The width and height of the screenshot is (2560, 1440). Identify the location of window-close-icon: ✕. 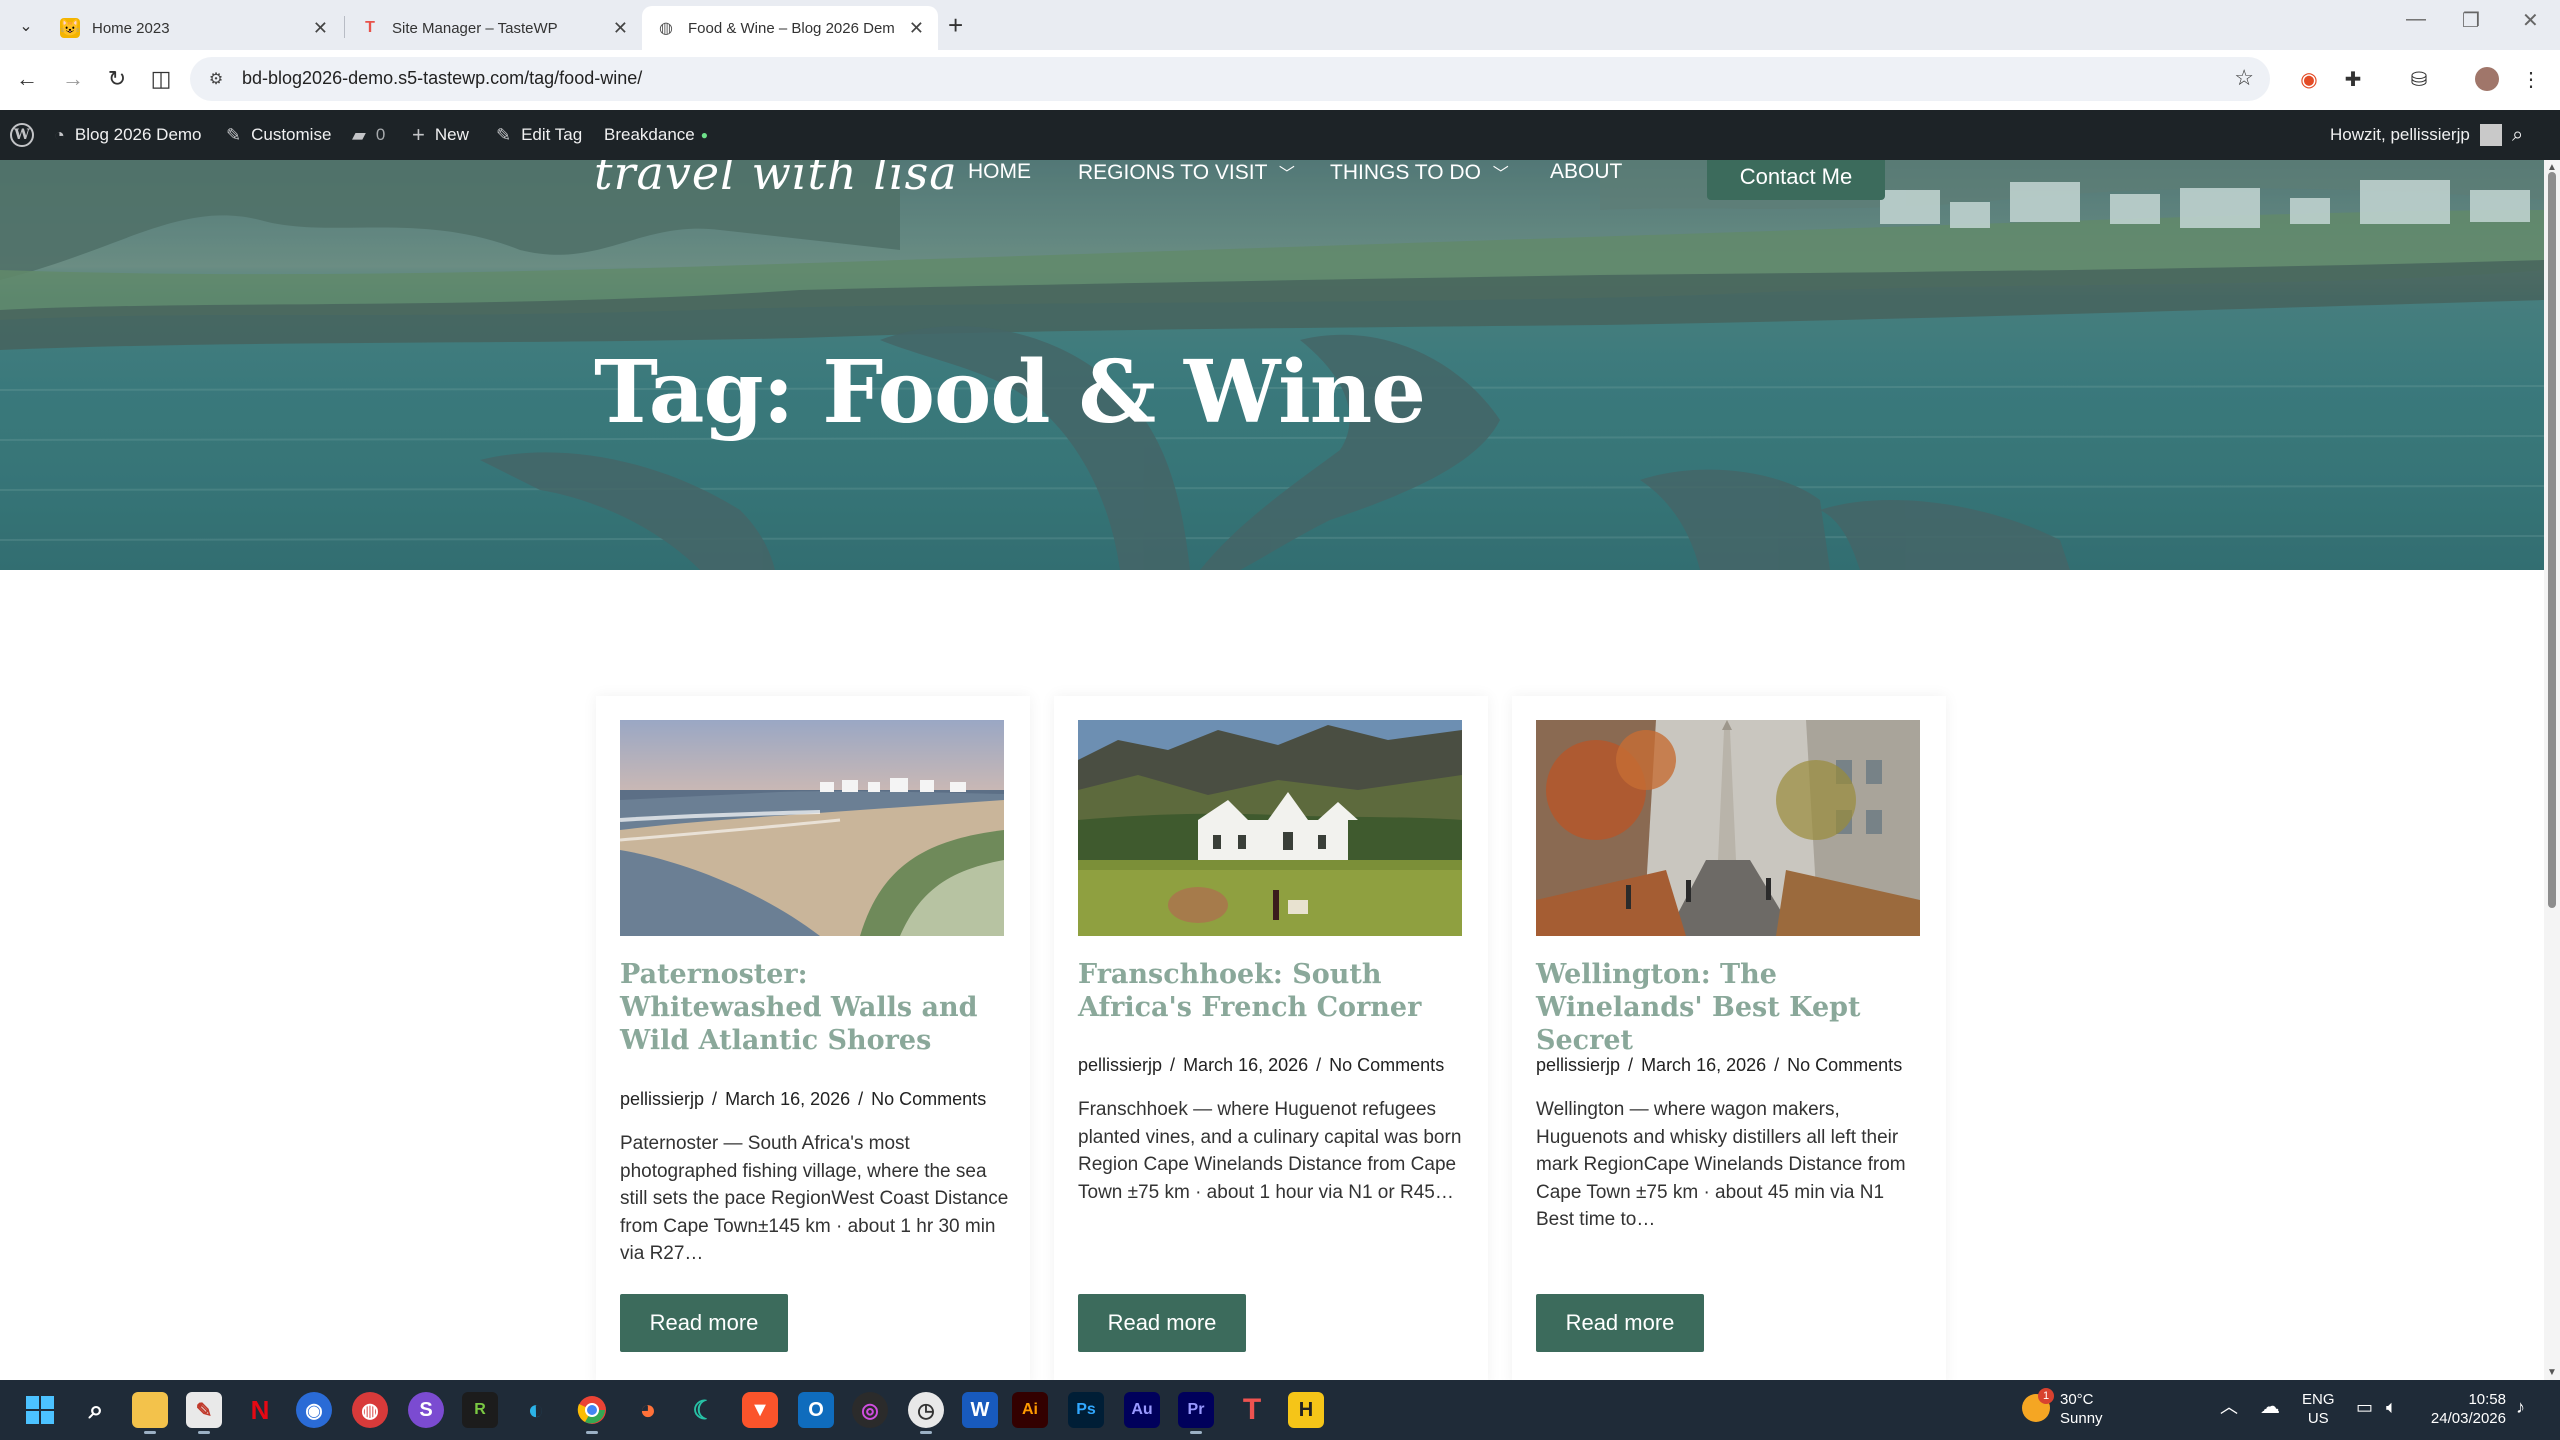
(2530, 20).